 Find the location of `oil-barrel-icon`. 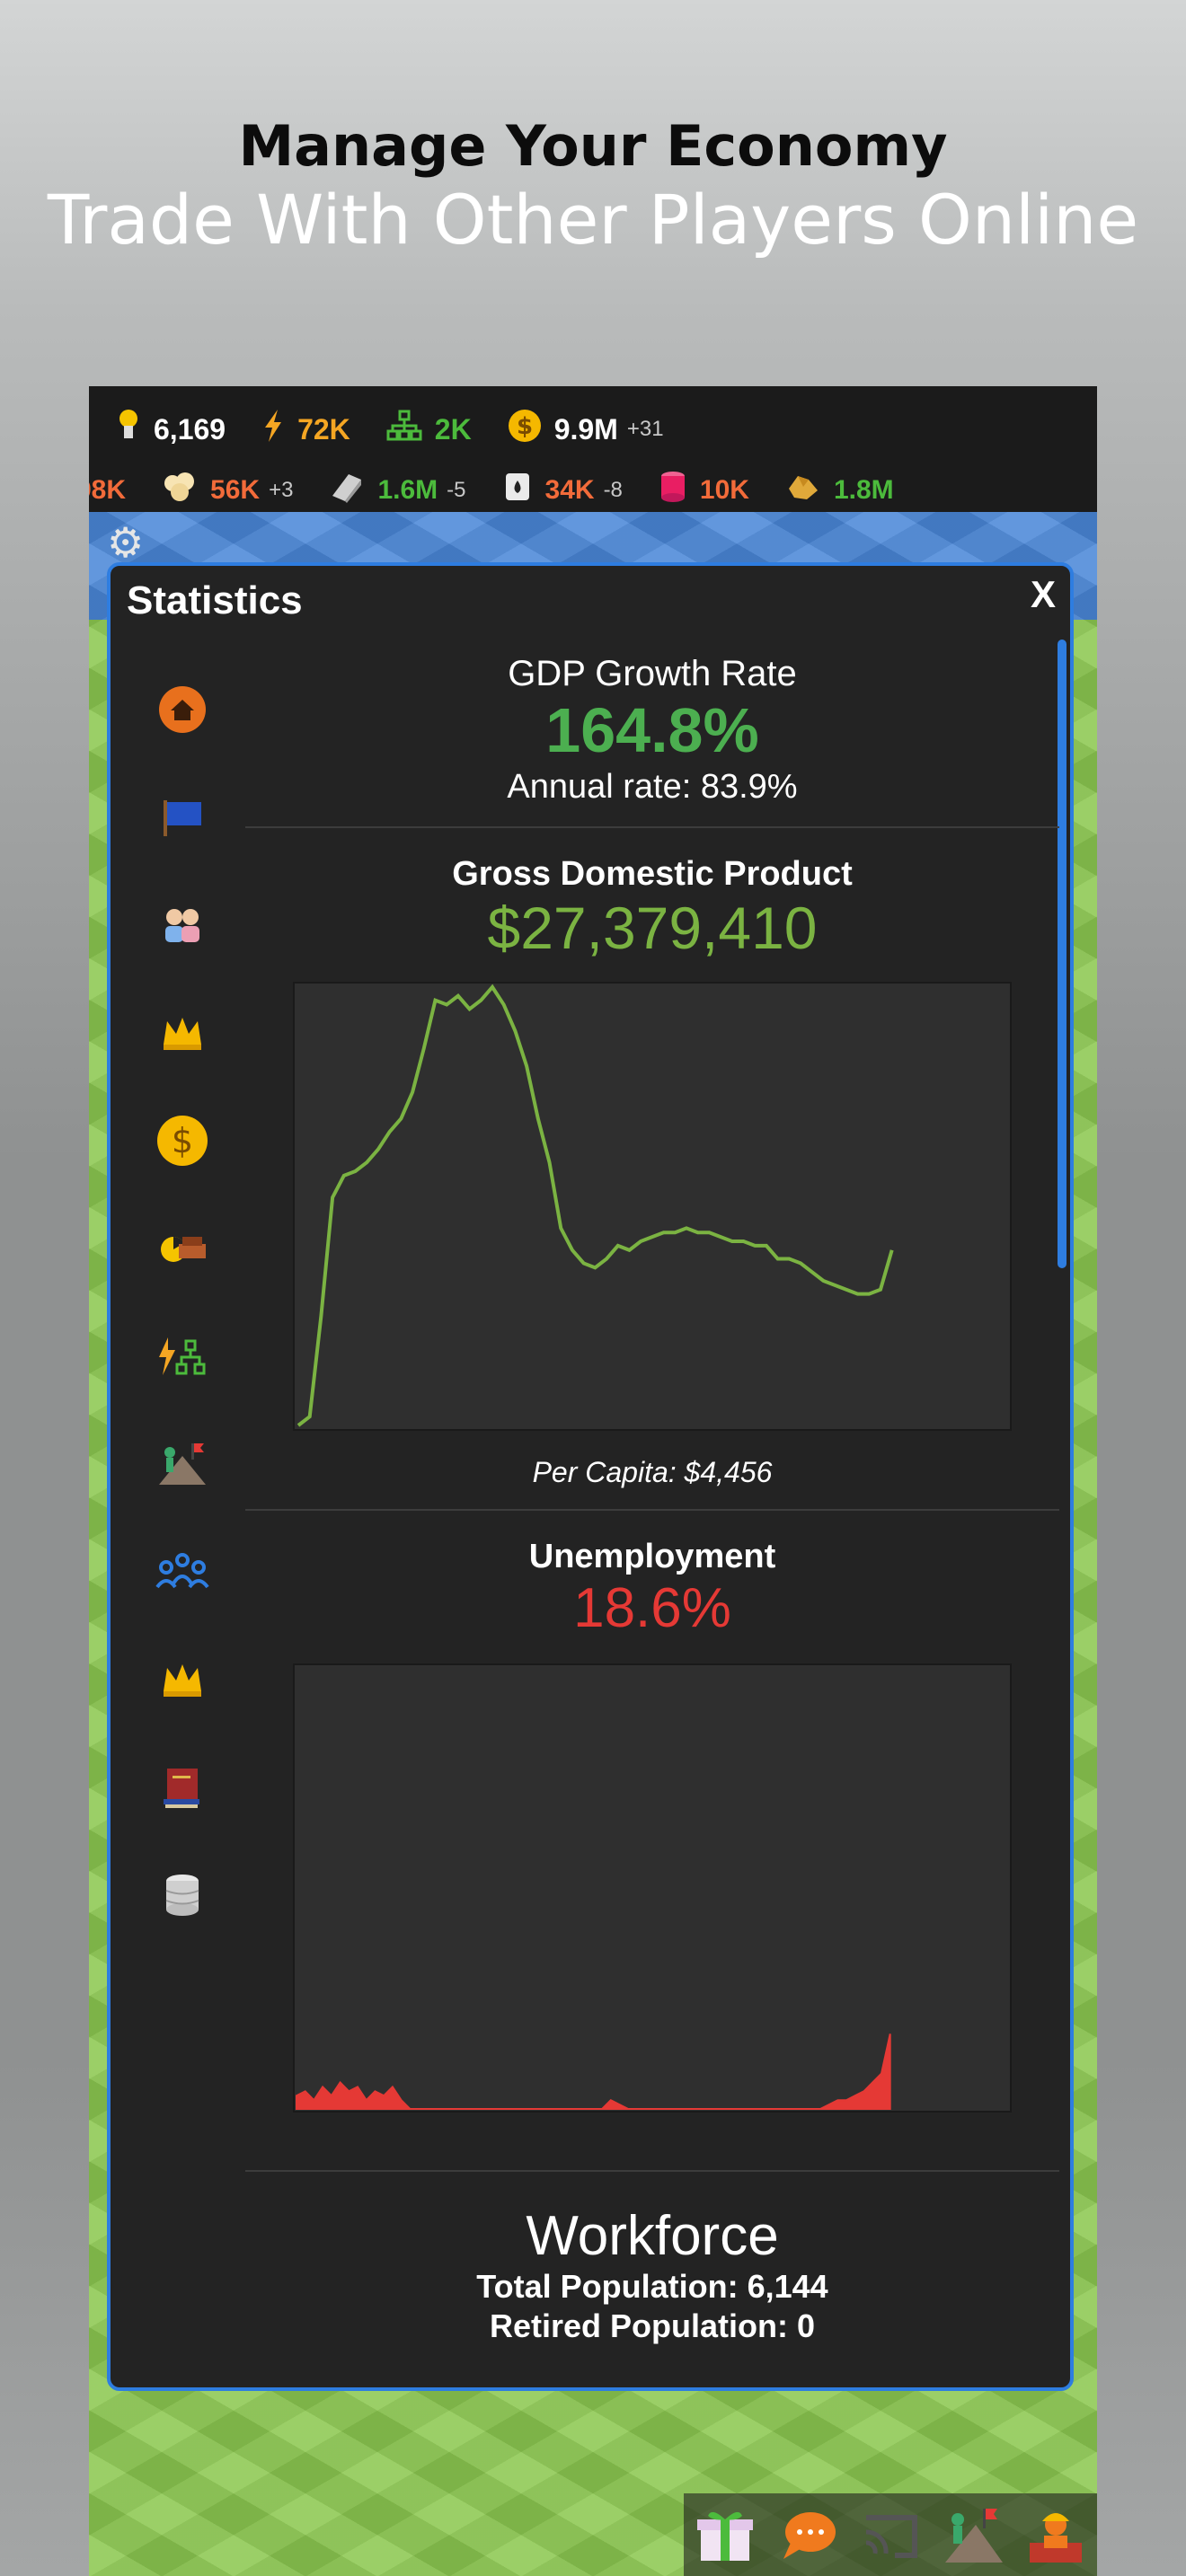

oil-barrel-icon is located at coordinates (517, 490).